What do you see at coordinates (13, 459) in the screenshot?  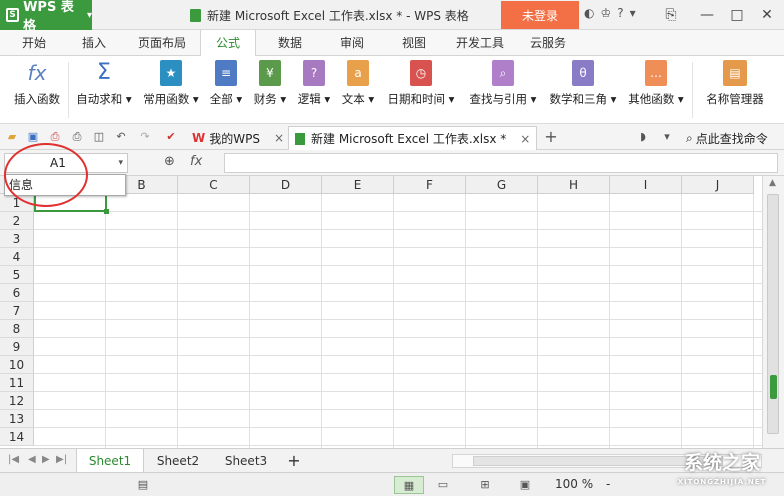 I see `first-sheet-icon: |◀` at bounding box center [13, 459].